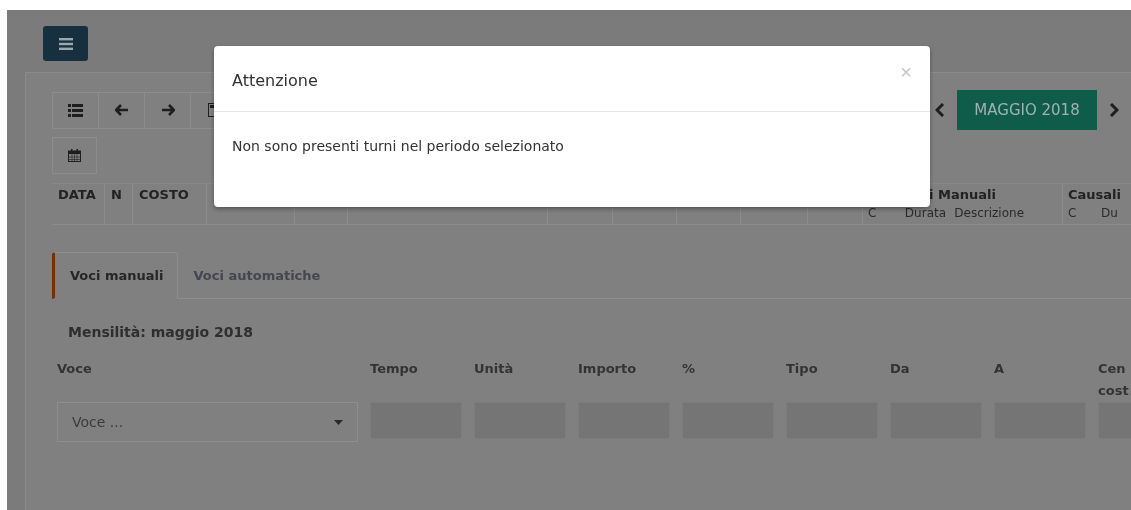  I want to click on dialog-title: Attenzione, so click(275, 80).